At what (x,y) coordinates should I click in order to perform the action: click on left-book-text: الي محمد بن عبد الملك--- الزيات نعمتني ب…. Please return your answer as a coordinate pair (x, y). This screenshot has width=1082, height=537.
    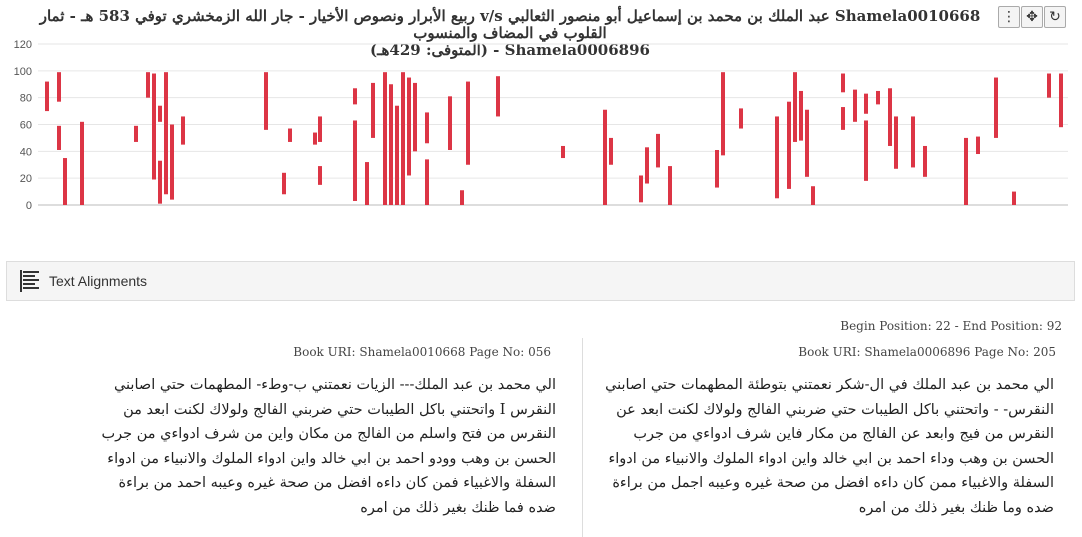
    Looking at the image, I should click on (329, 446).